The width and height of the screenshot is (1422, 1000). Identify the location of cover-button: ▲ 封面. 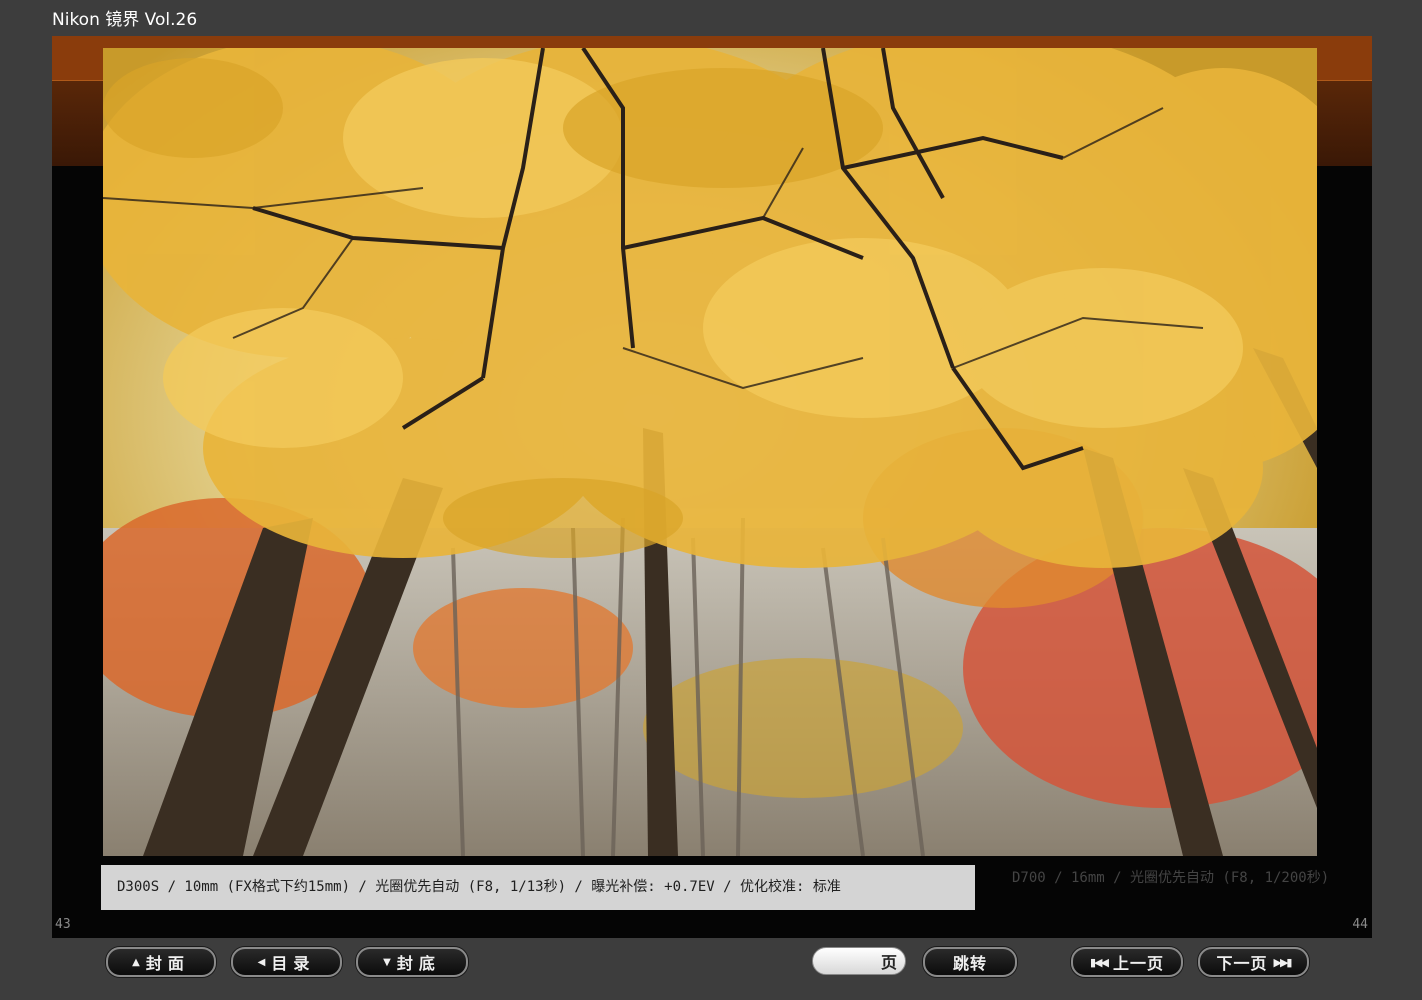
(161, 962).